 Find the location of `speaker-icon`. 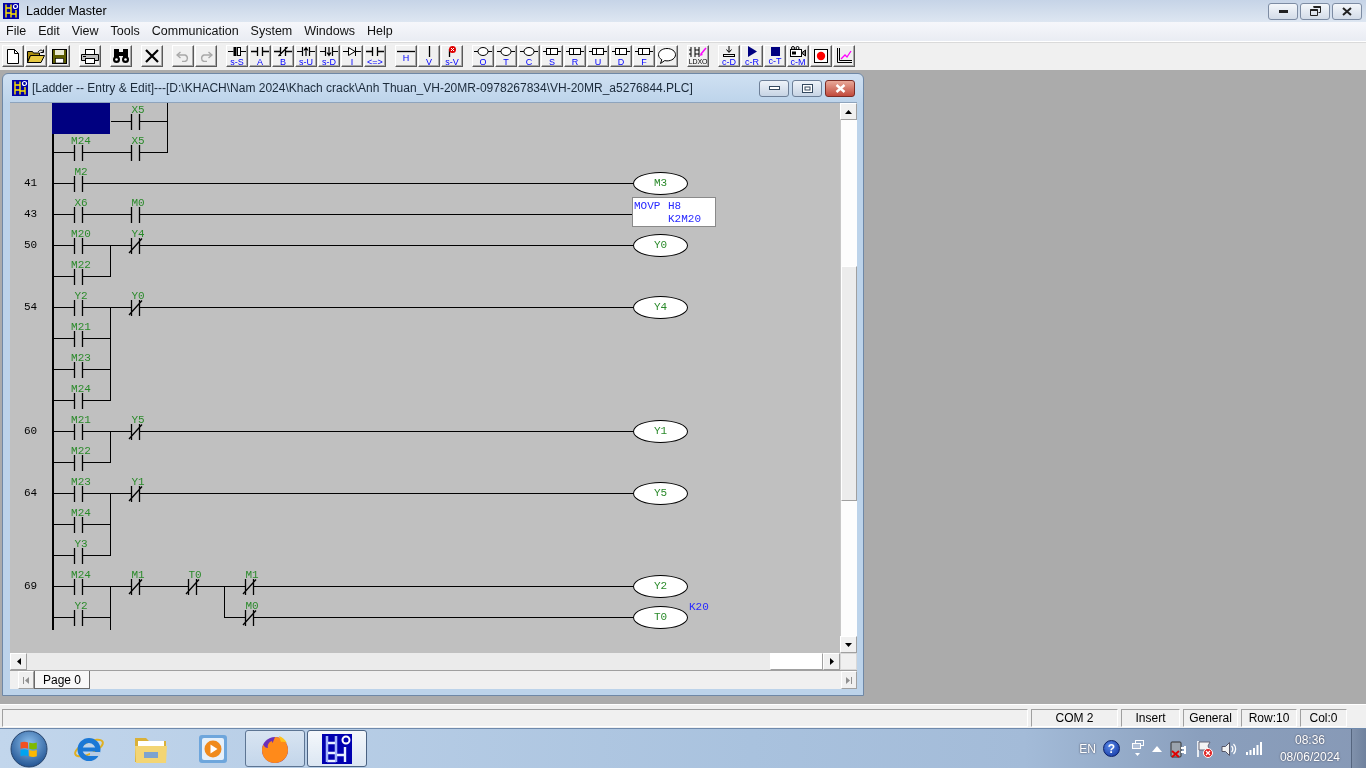

speaker-icon is located at coordinates (1228, 748).